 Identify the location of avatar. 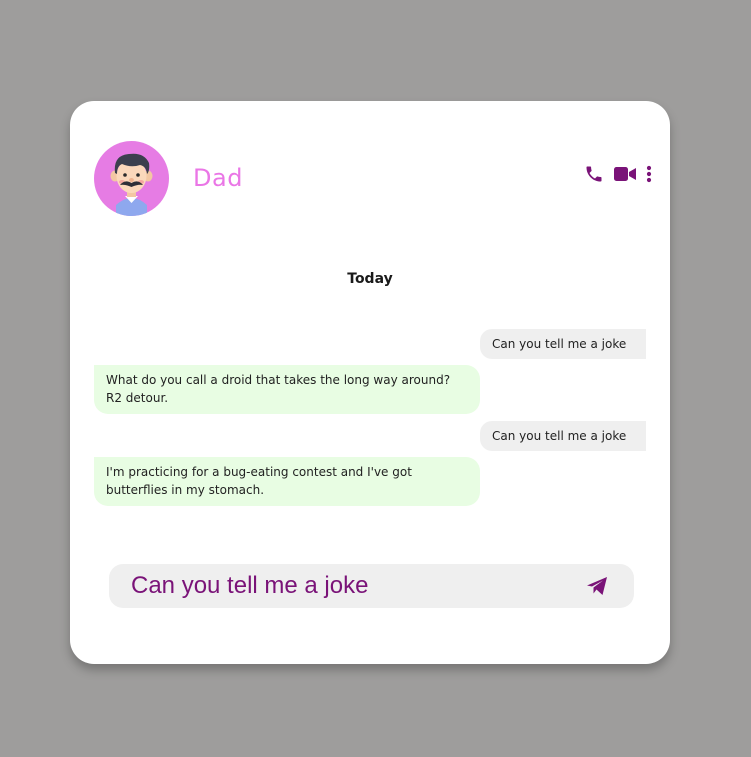
(131, 178).